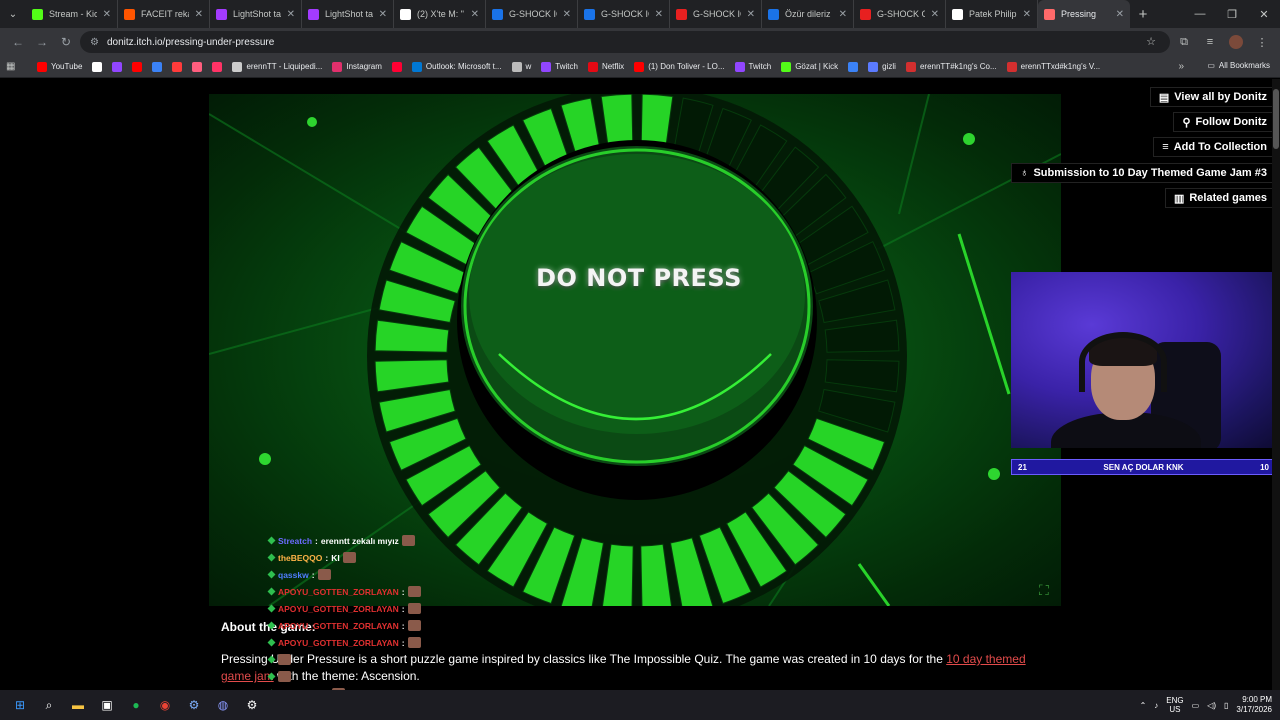  Describe the element at coordinates (165, 705) in the screenshot. I see `chrome-icon: ◉` at that location.